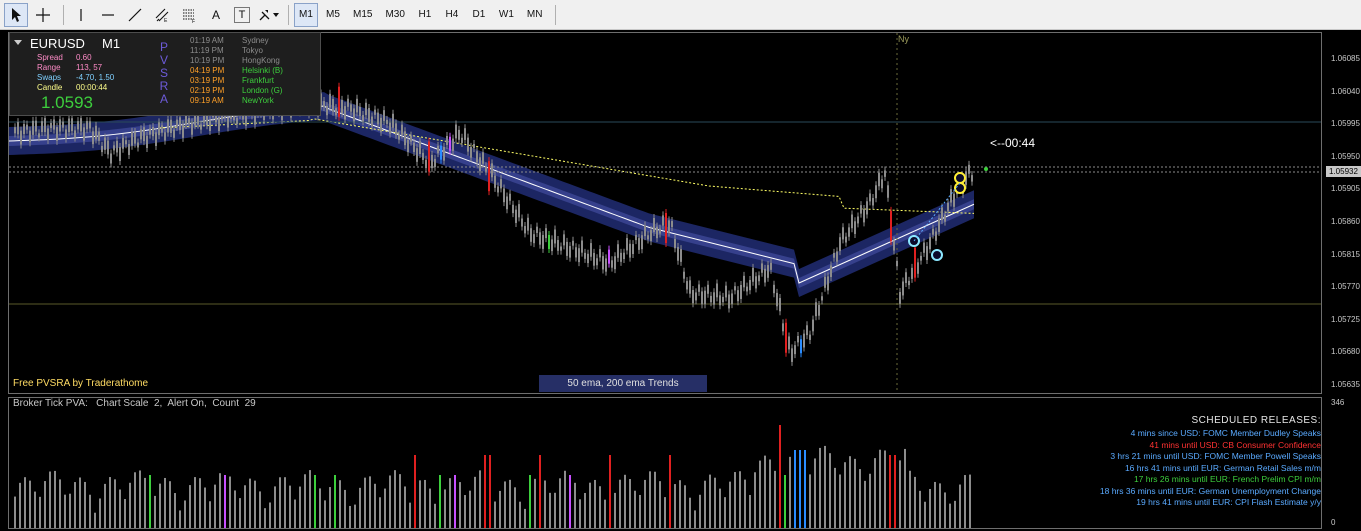  I want to click on price-axis-label: 1.05725, so click(1345, 319).